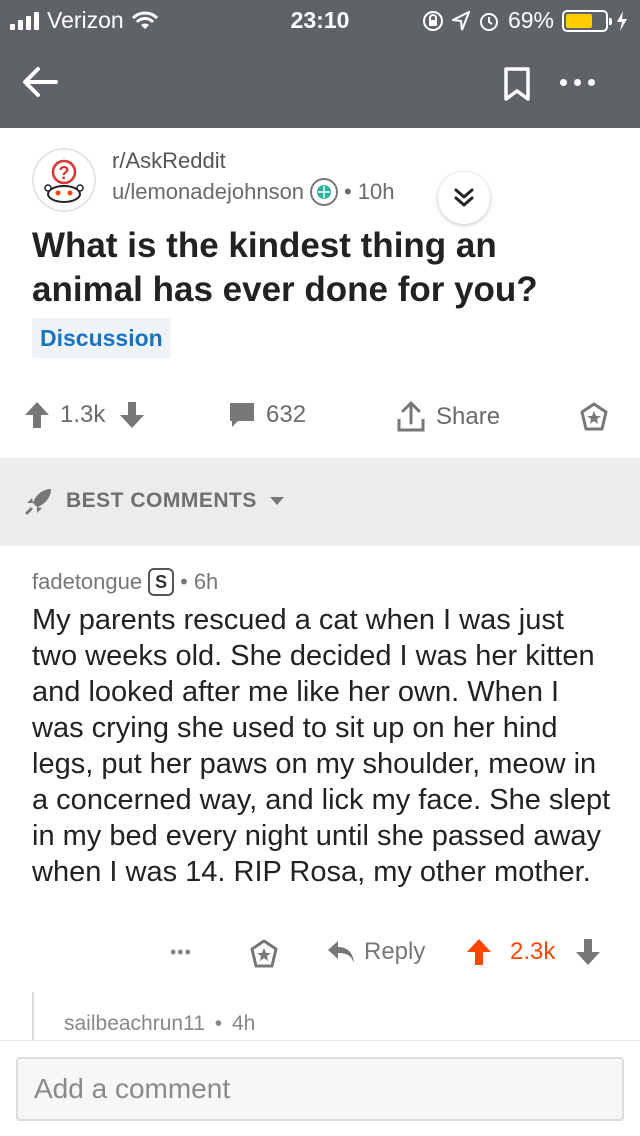  I want to click on comment-score: 2.3k, so click(533, 951).